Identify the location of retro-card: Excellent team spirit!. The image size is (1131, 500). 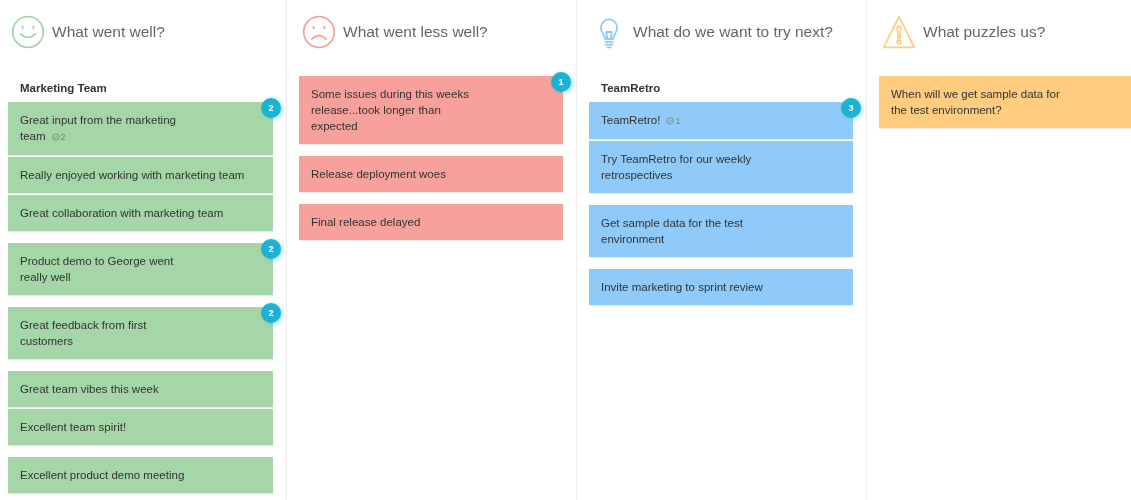
(140, 426).